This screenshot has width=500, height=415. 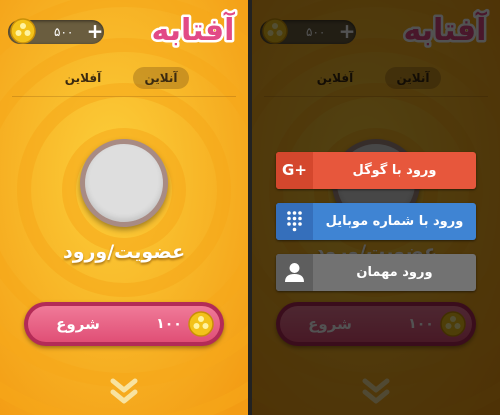 What do you see at coordinates (394, 272) in the screenshot?
I see `guest-login-label: ورود مهمان` at bounding box center [394, 272].